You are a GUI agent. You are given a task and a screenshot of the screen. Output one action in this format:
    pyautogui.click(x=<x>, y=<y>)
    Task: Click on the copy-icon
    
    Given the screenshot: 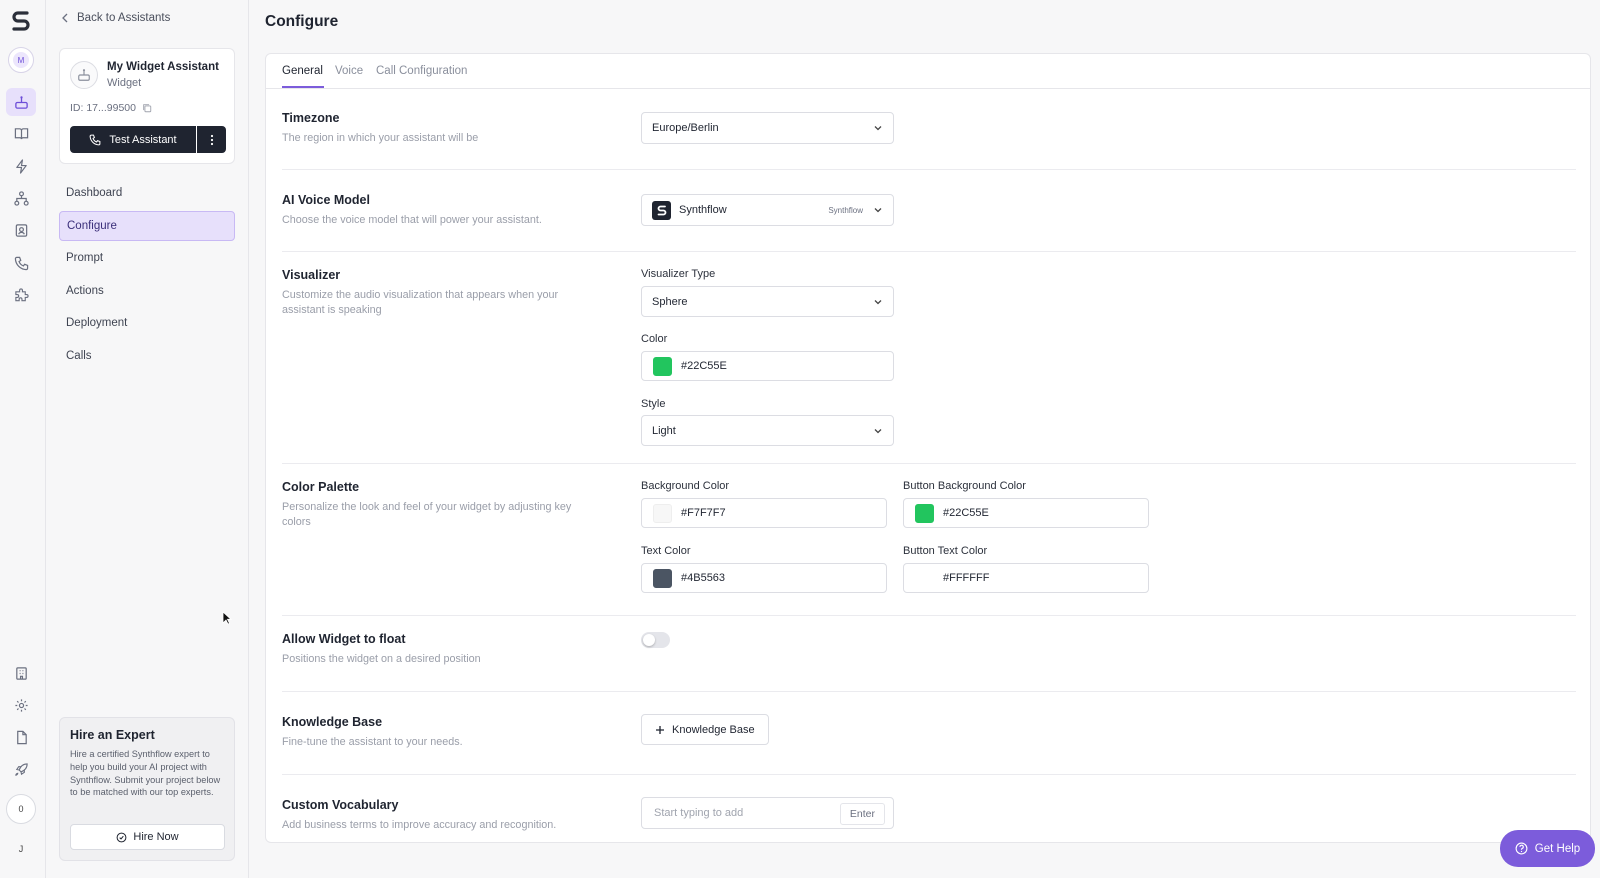 What is the action you would take?
    pyautogui.click(x=147, y=108)
    